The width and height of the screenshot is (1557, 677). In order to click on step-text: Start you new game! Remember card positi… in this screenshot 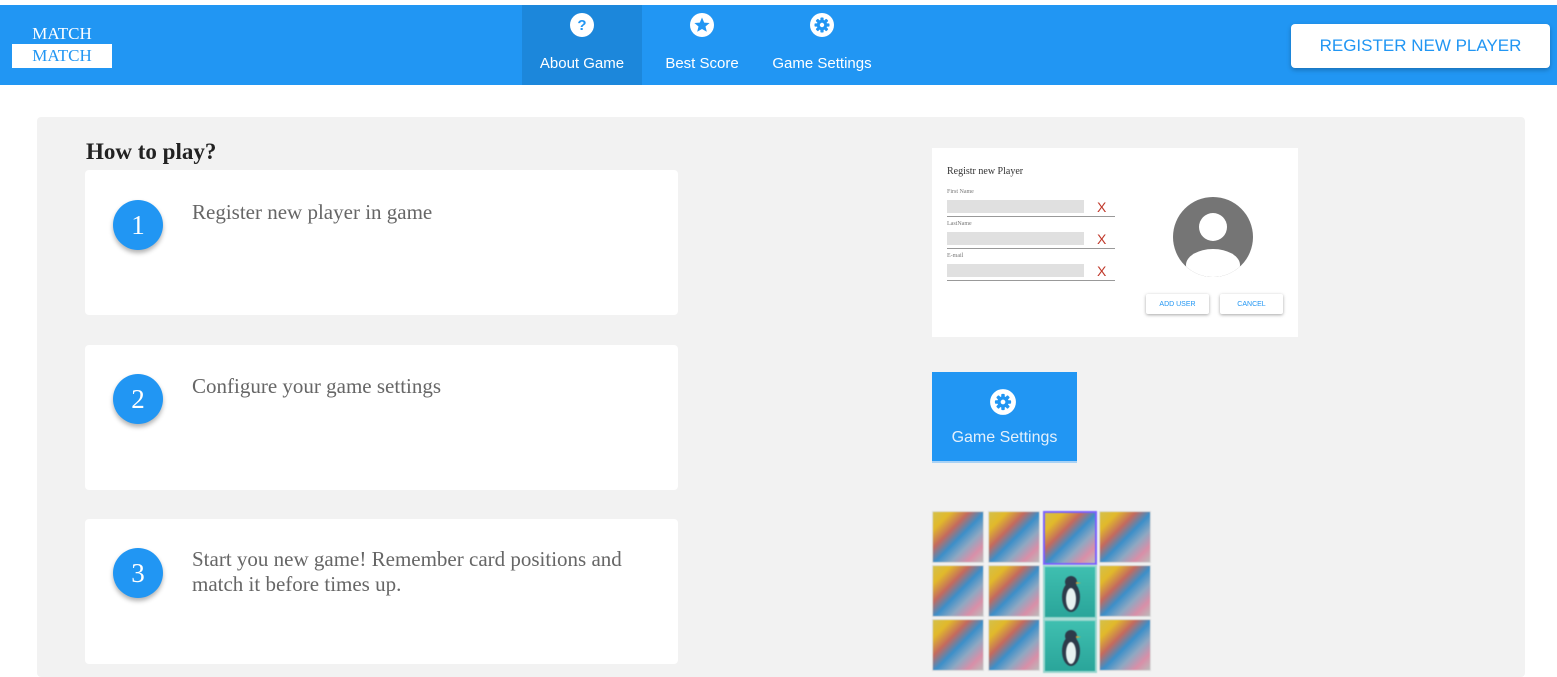, I will do `click(407, 571)`.